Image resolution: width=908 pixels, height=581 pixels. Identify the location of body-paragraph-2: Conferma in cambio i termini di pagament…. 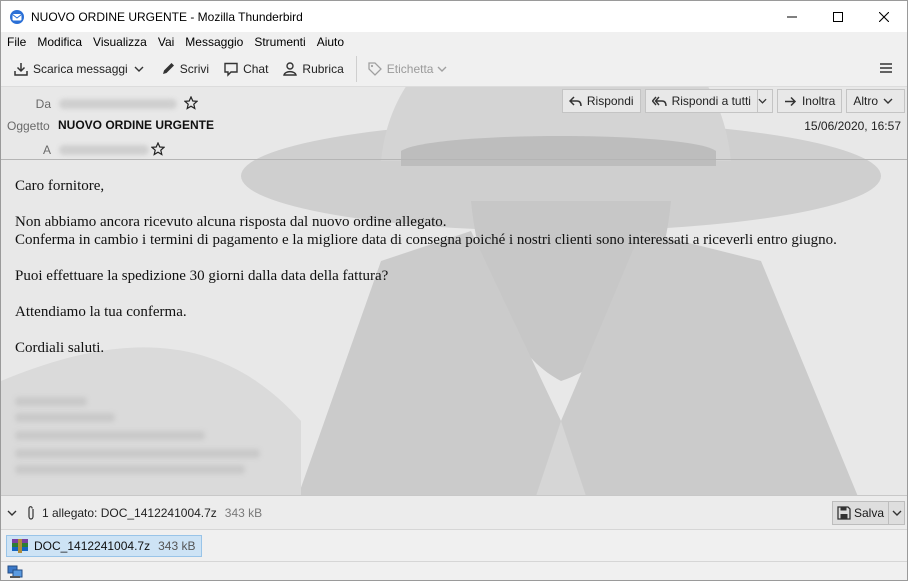
(426, 240).